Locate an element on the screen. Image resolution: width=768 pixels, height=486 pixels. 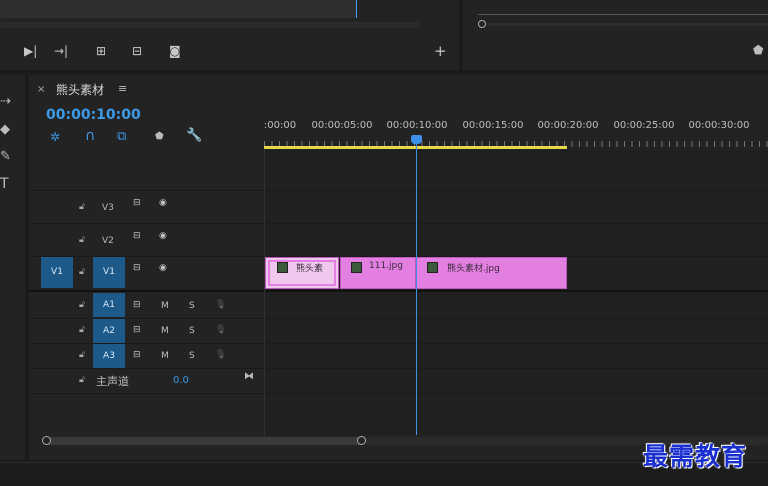
track-target-a2: A2 is located at coordinates (109, 331).